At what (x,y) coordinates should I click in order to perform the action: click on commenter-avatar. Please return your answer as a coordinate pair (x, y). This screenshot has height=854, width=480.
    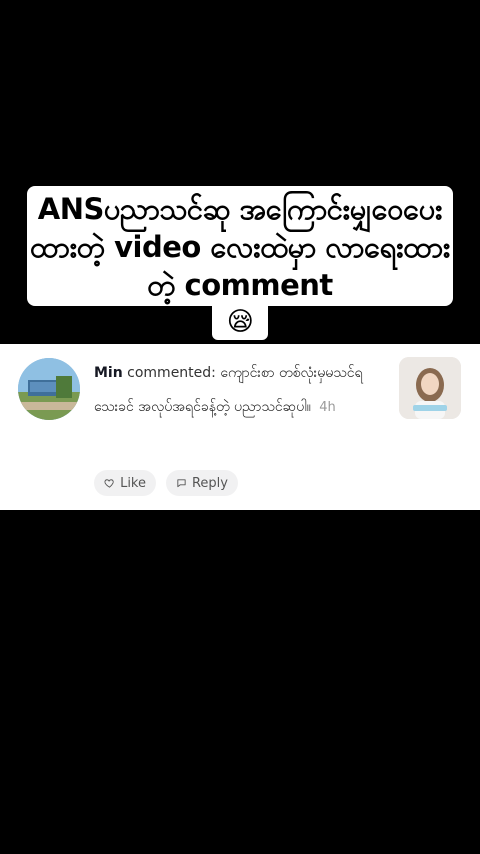
    Looking at the image, I should click on (49, 389).